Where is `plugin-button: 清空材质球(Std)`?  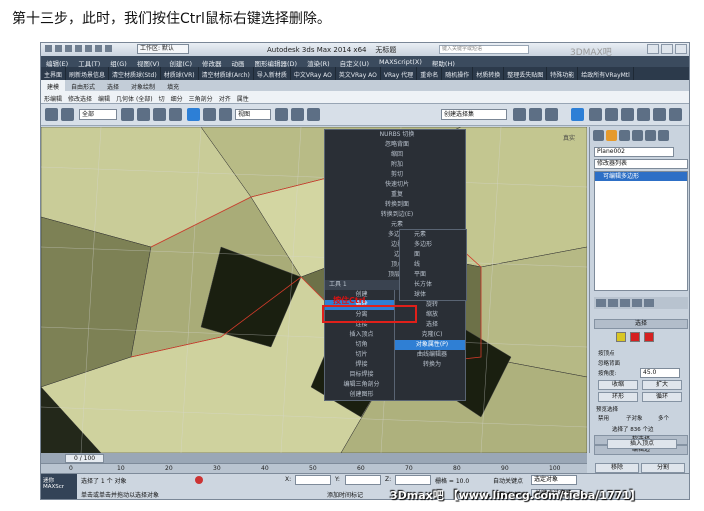
plugin-button: 清空材质球(Std) is located at coordinates (135, 73).